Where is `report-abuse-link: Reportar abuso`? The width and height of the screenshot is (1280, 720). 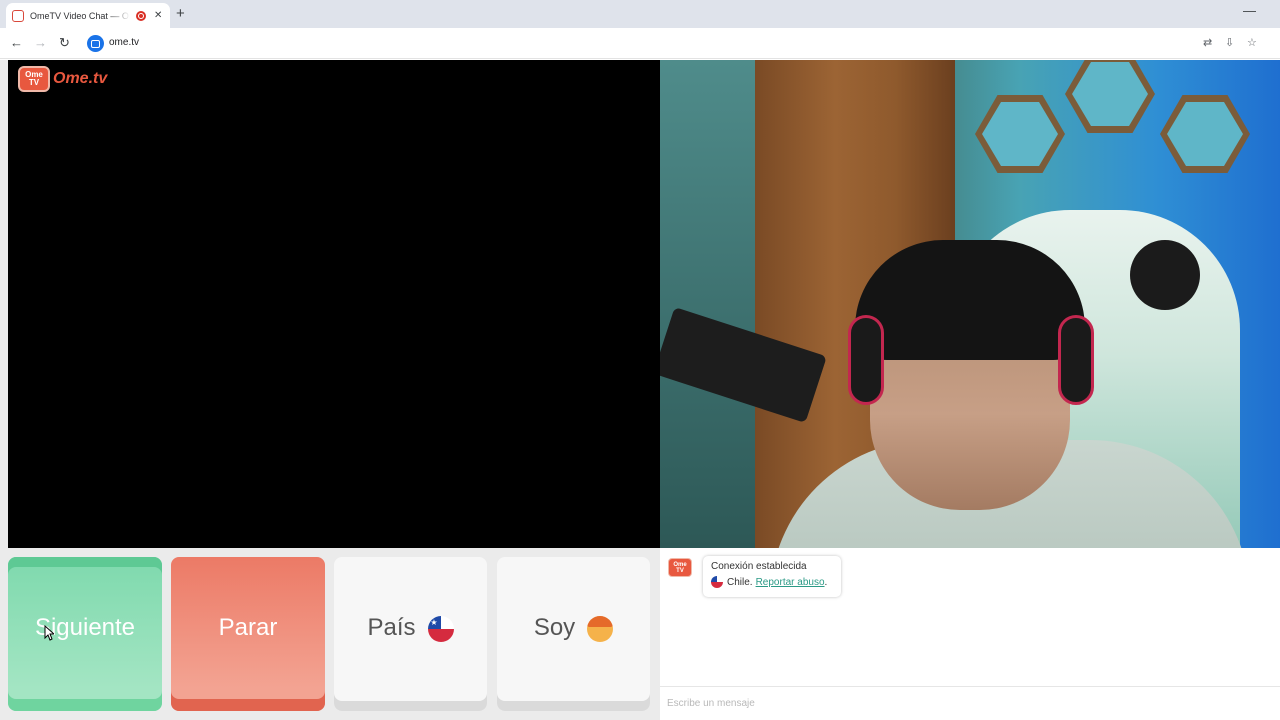 report-abuse-link: Reportar abuso is located at coordinates (790, 582).